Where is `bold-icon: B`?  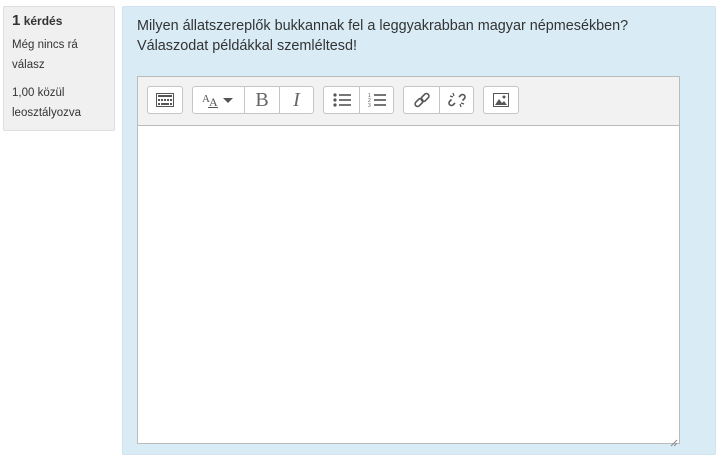 bold-icon: B is located at coordinates (262, 99).